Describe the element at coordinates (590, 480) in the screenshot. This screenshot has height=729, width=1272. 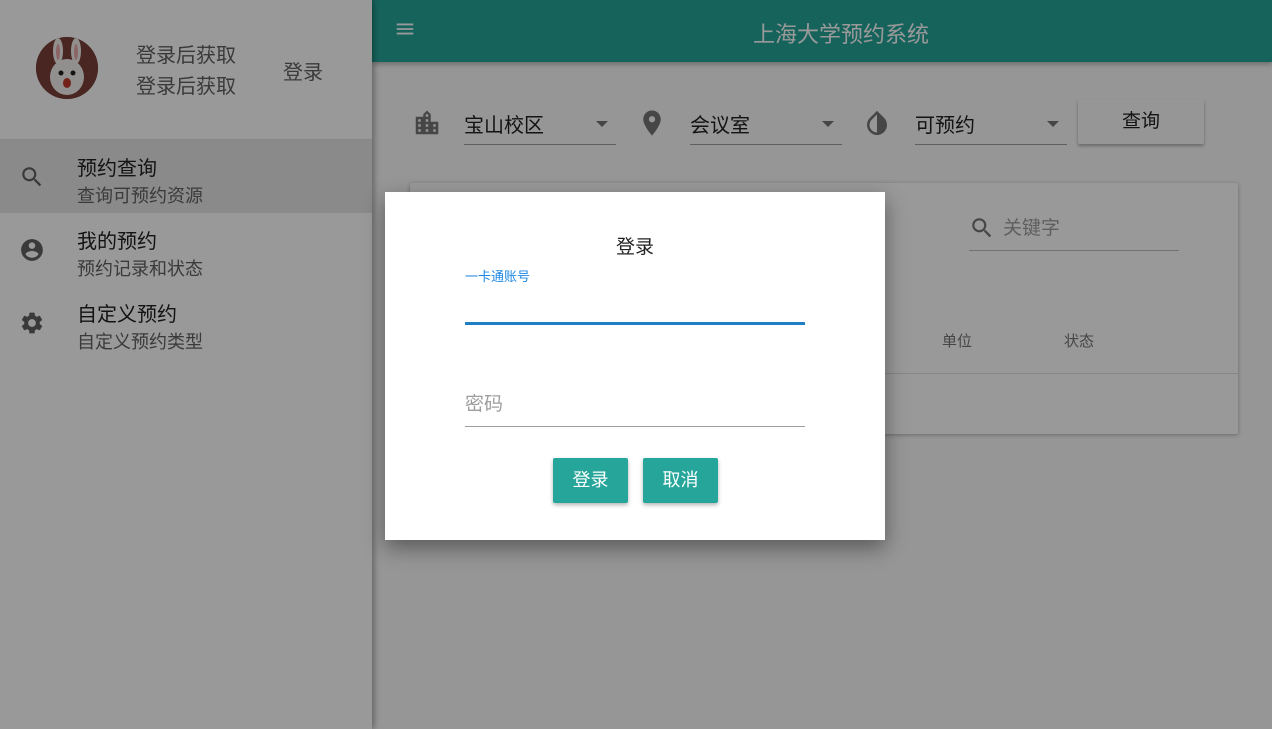
I see `login-button: 登录` at that location.